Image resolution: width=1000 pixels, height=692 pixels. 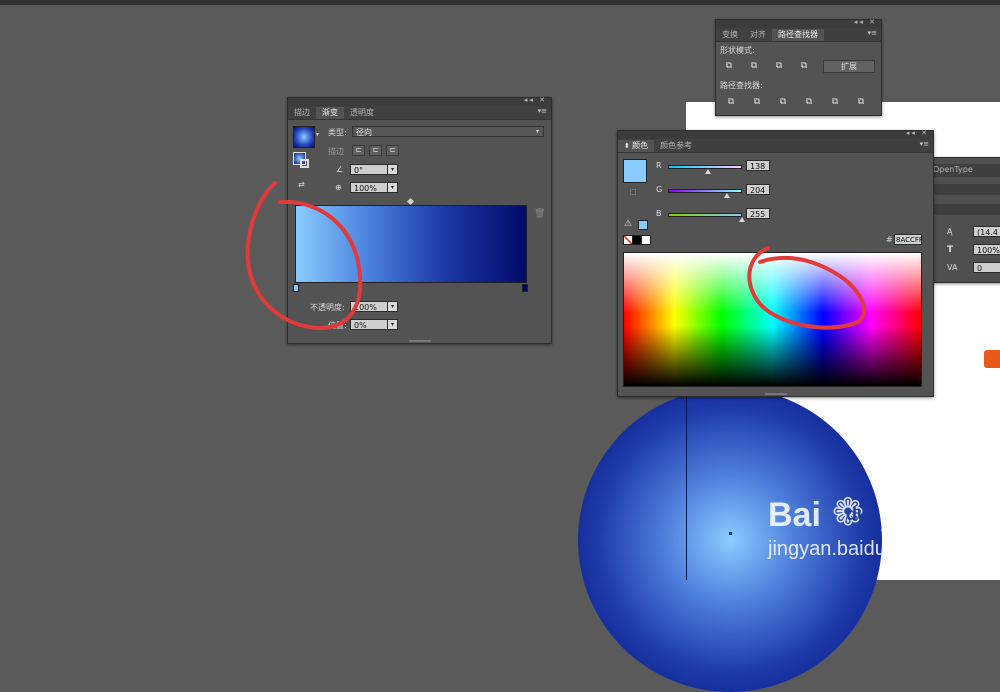 I want to click on watermark-brand: Bai, so click(x=794, y=515).